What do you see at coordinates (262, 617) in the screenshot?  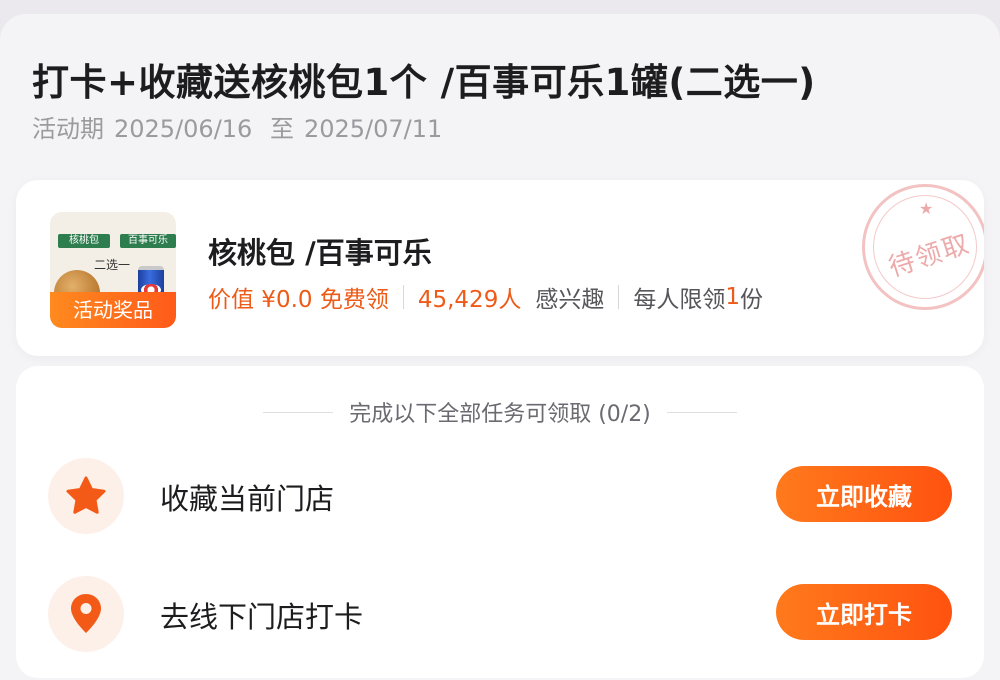 I see `task-label: 去线下门店打卡` at bounding box center [262, 617].